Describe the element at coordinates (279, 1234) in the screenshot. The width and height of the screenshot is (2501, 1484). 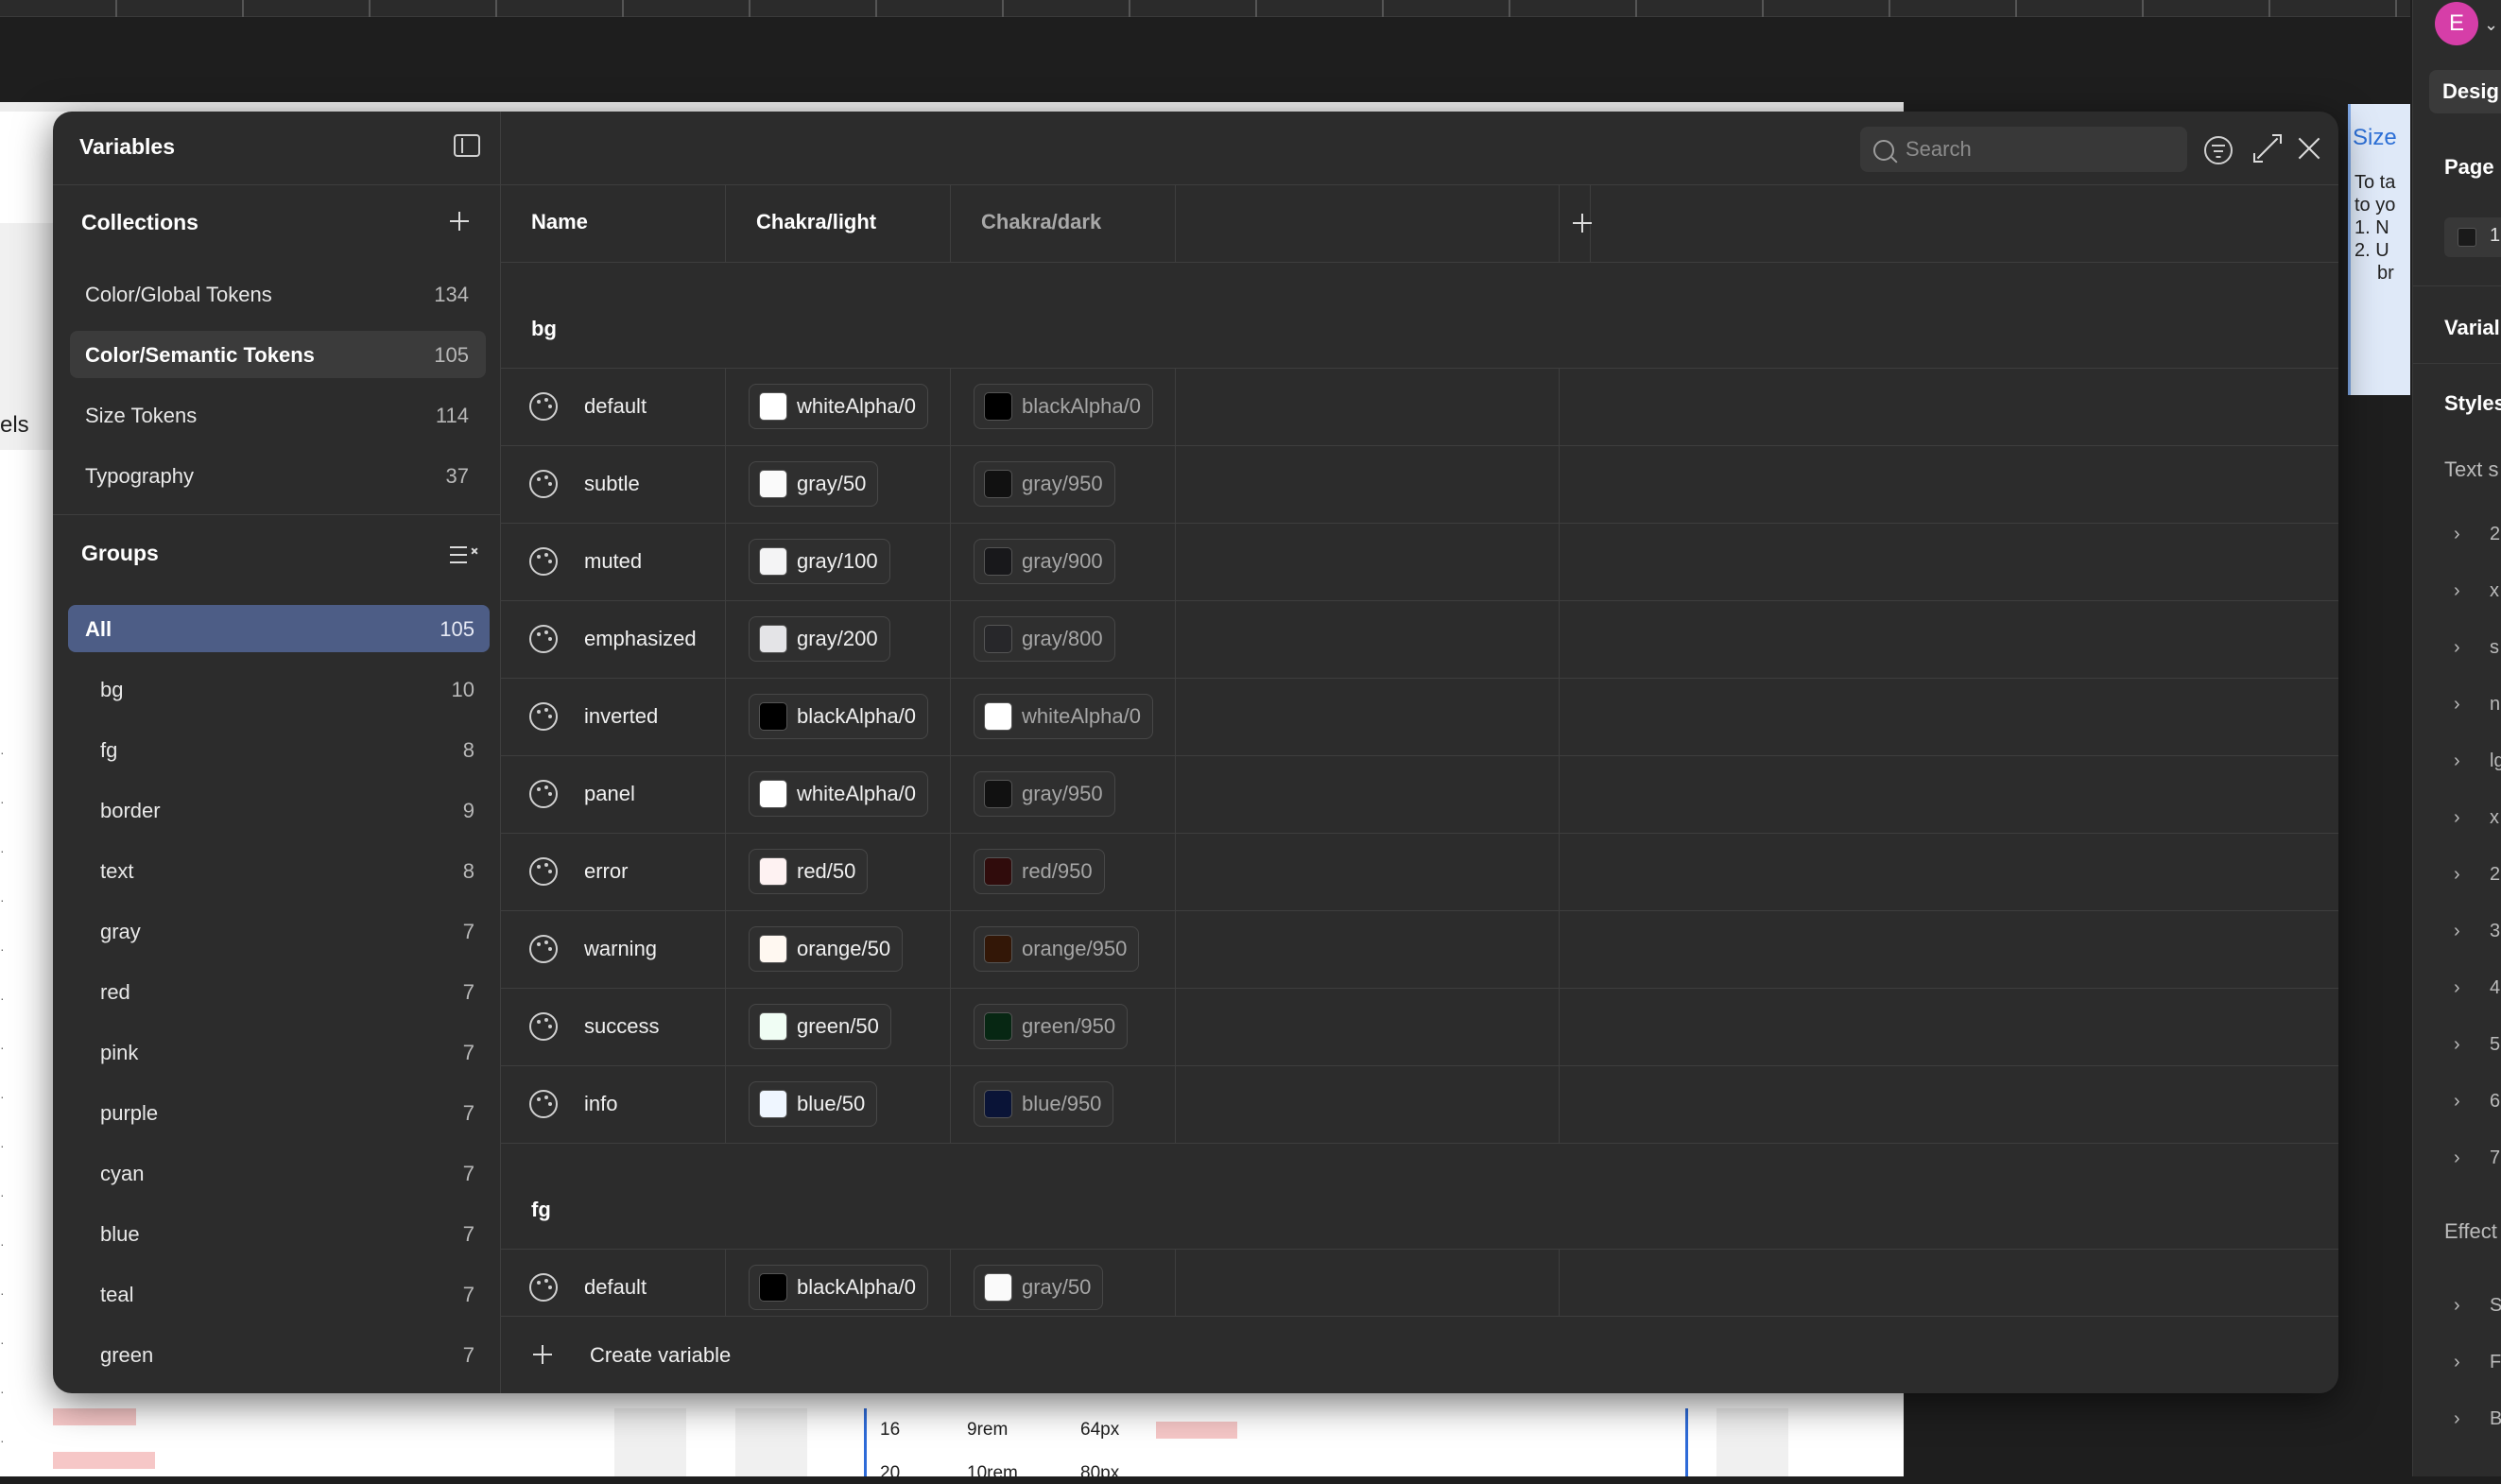
I see `group-item-blue: blue 7` at that location.